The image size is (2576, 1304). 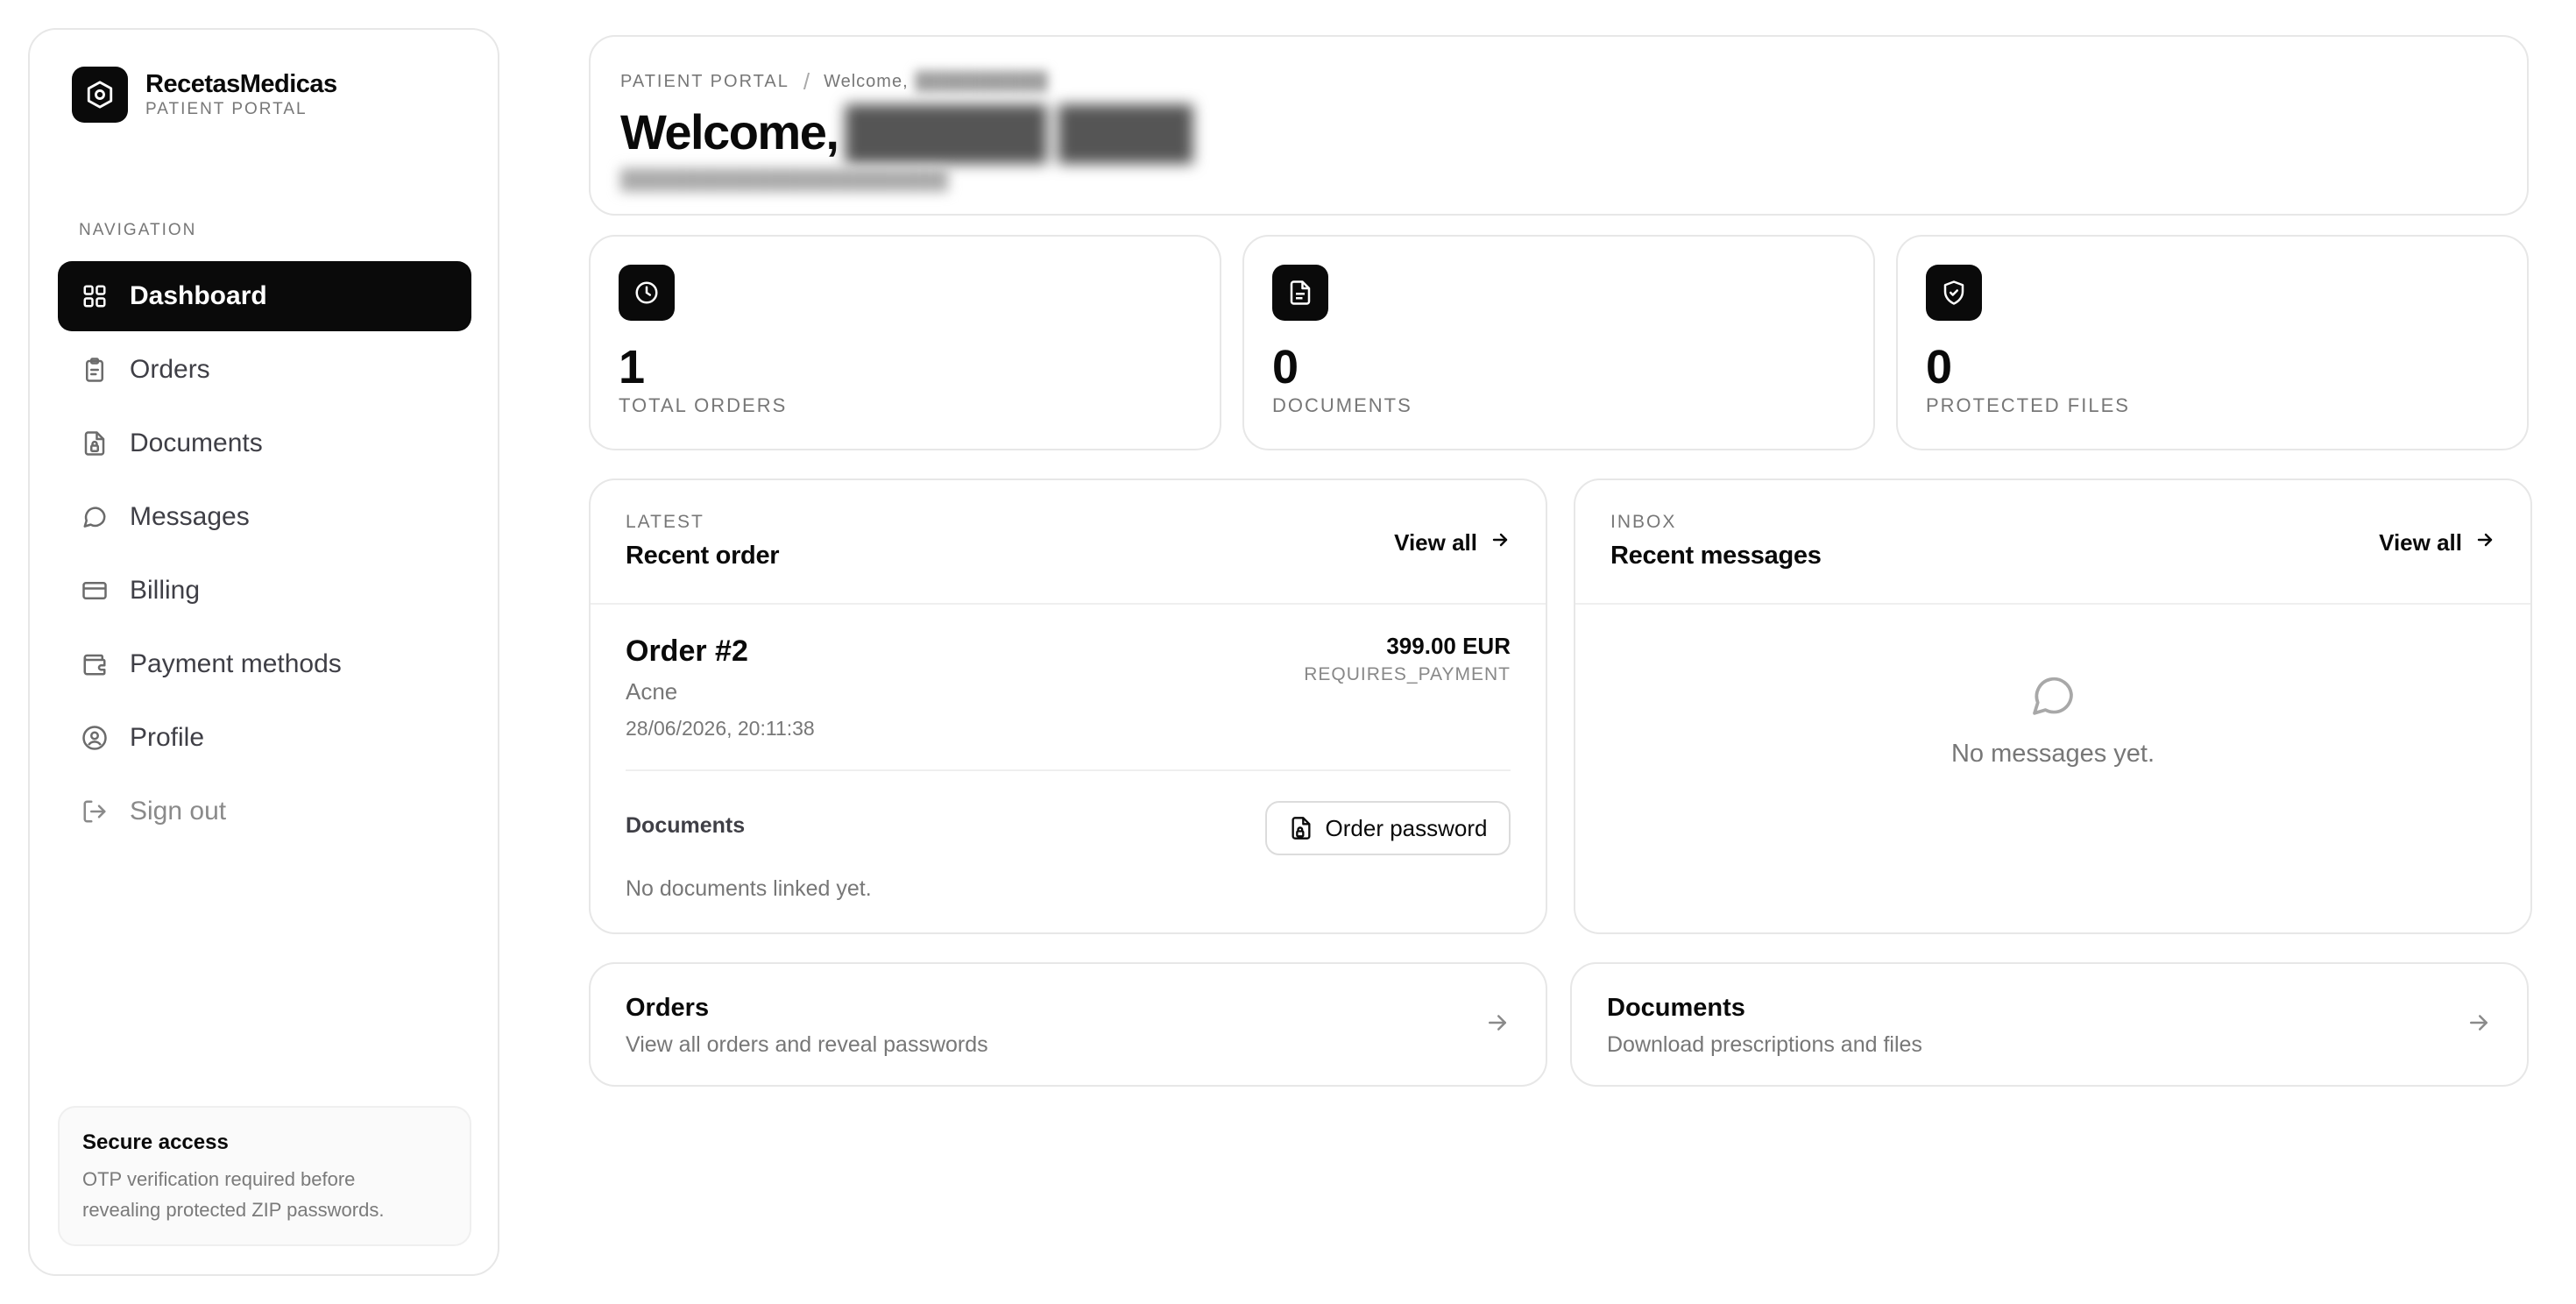 I want to click on brand-subtitle: PATIENT PORTAL, so click(x=226, y=109).